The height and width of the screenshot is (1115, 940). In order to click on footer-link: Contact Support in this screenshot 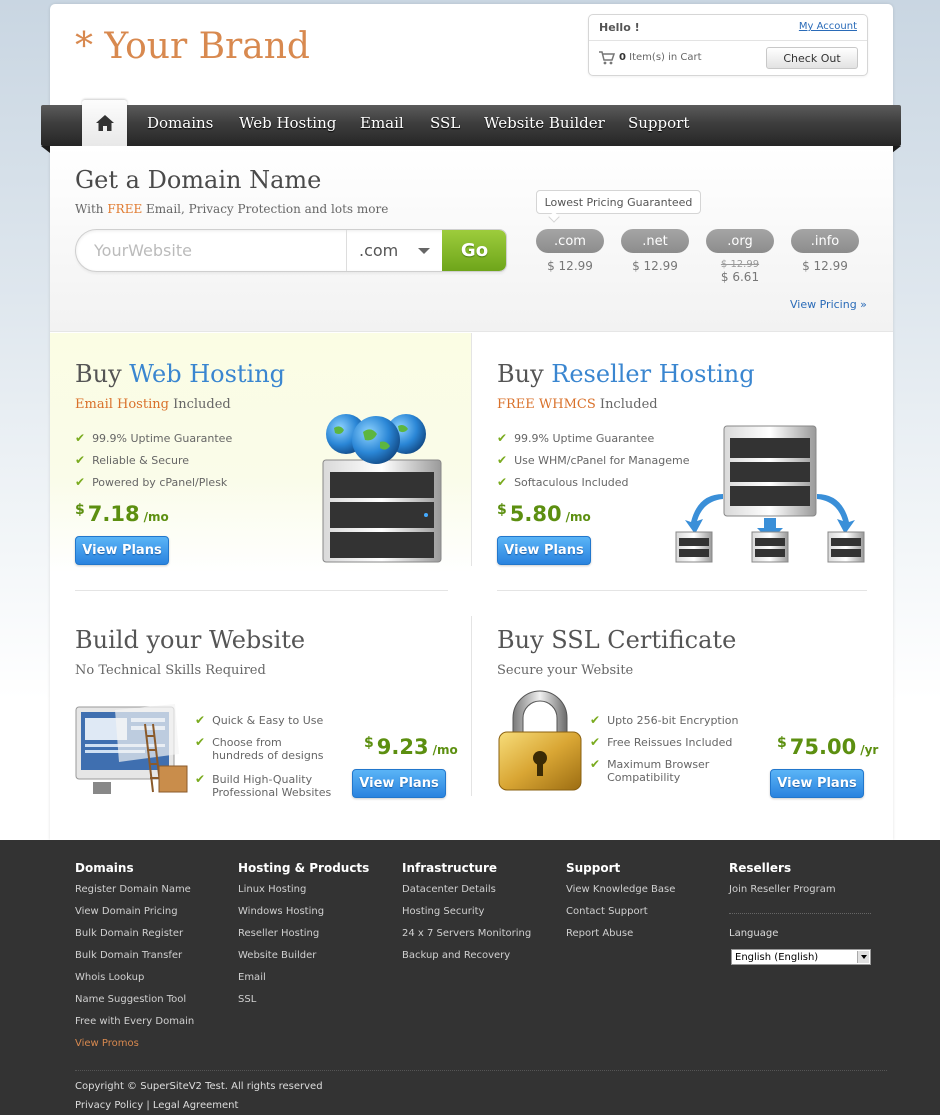, I will do `click(607, 911)`.